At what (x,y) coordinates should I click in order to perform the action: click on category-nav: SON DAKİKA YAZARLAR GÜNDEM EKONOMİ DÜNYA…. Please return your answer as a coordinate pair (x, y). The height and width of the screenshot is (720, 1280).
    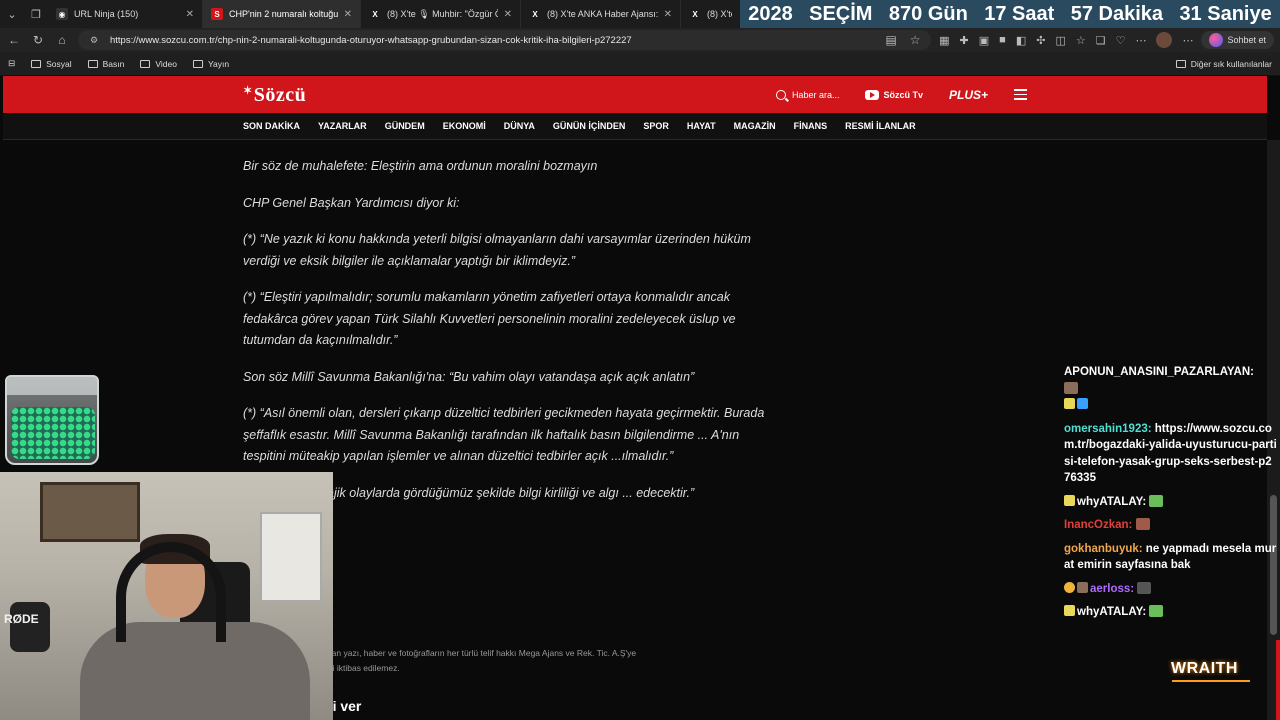
    Looking at the image, I should click on (635, 126).